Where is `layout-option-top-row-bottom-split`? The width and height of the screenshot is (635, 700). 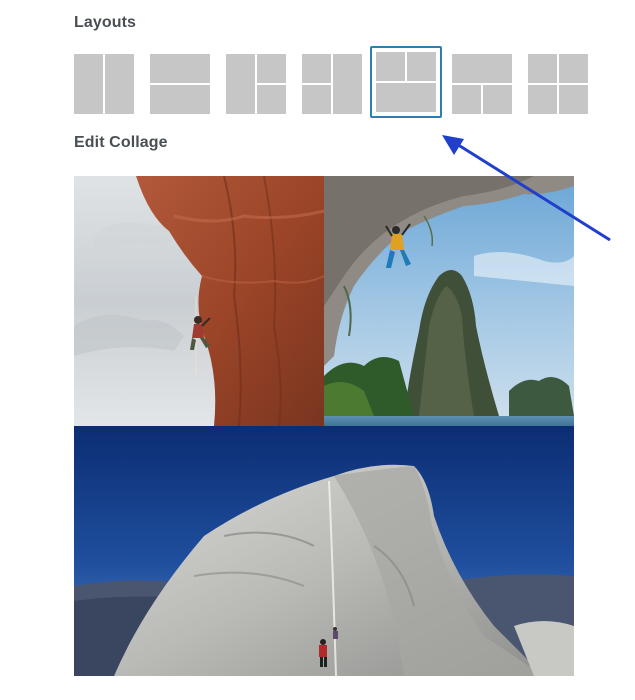 layout-option-top-row-bottom-split is located at coordinates (482, 84).